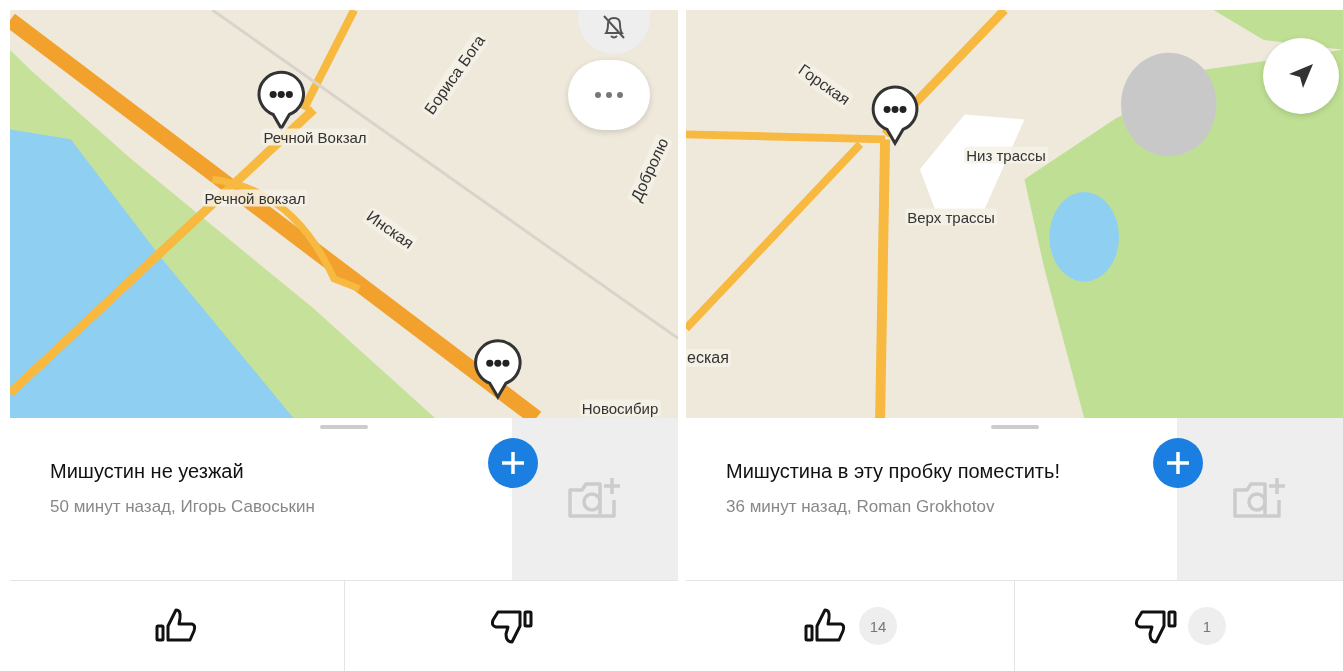 The image size is (1343, 671). I want to click on comment-title: Мишустин не уезжай, so click(147, 471).